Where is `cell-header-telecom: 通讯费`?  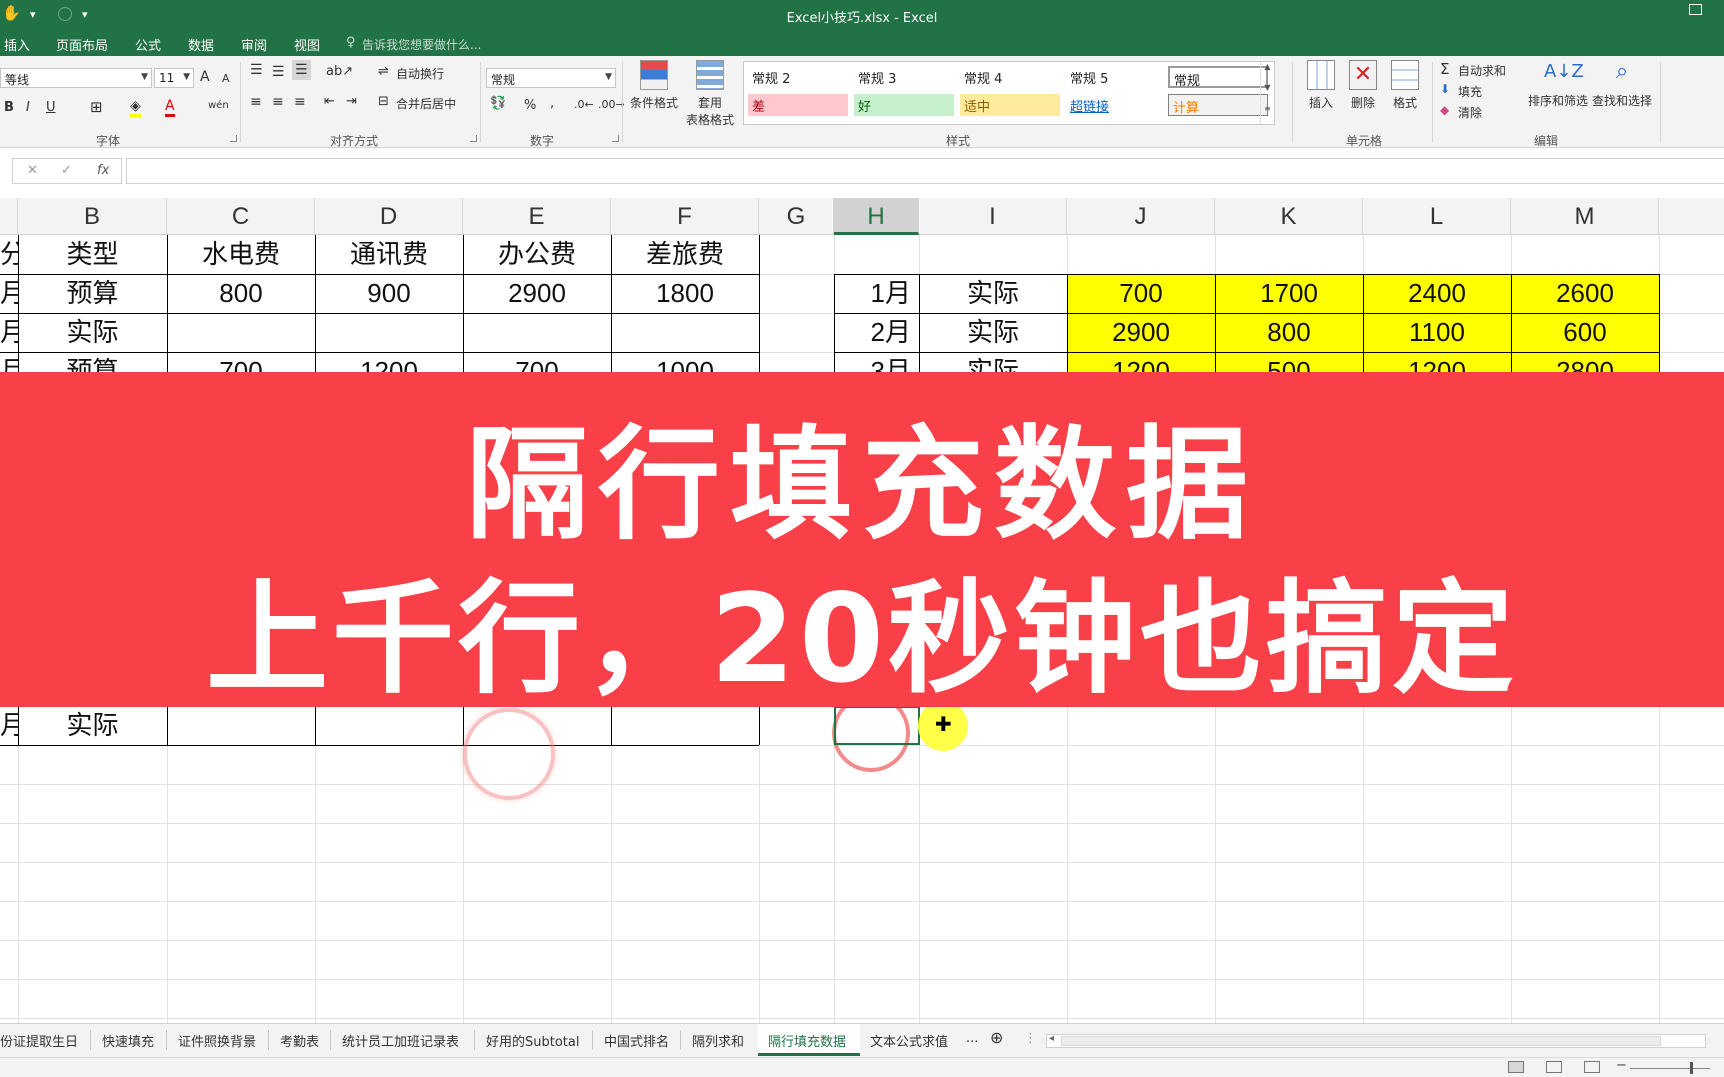
cell-header-telecom: 通讯费 is located at coordinates (389, 254).